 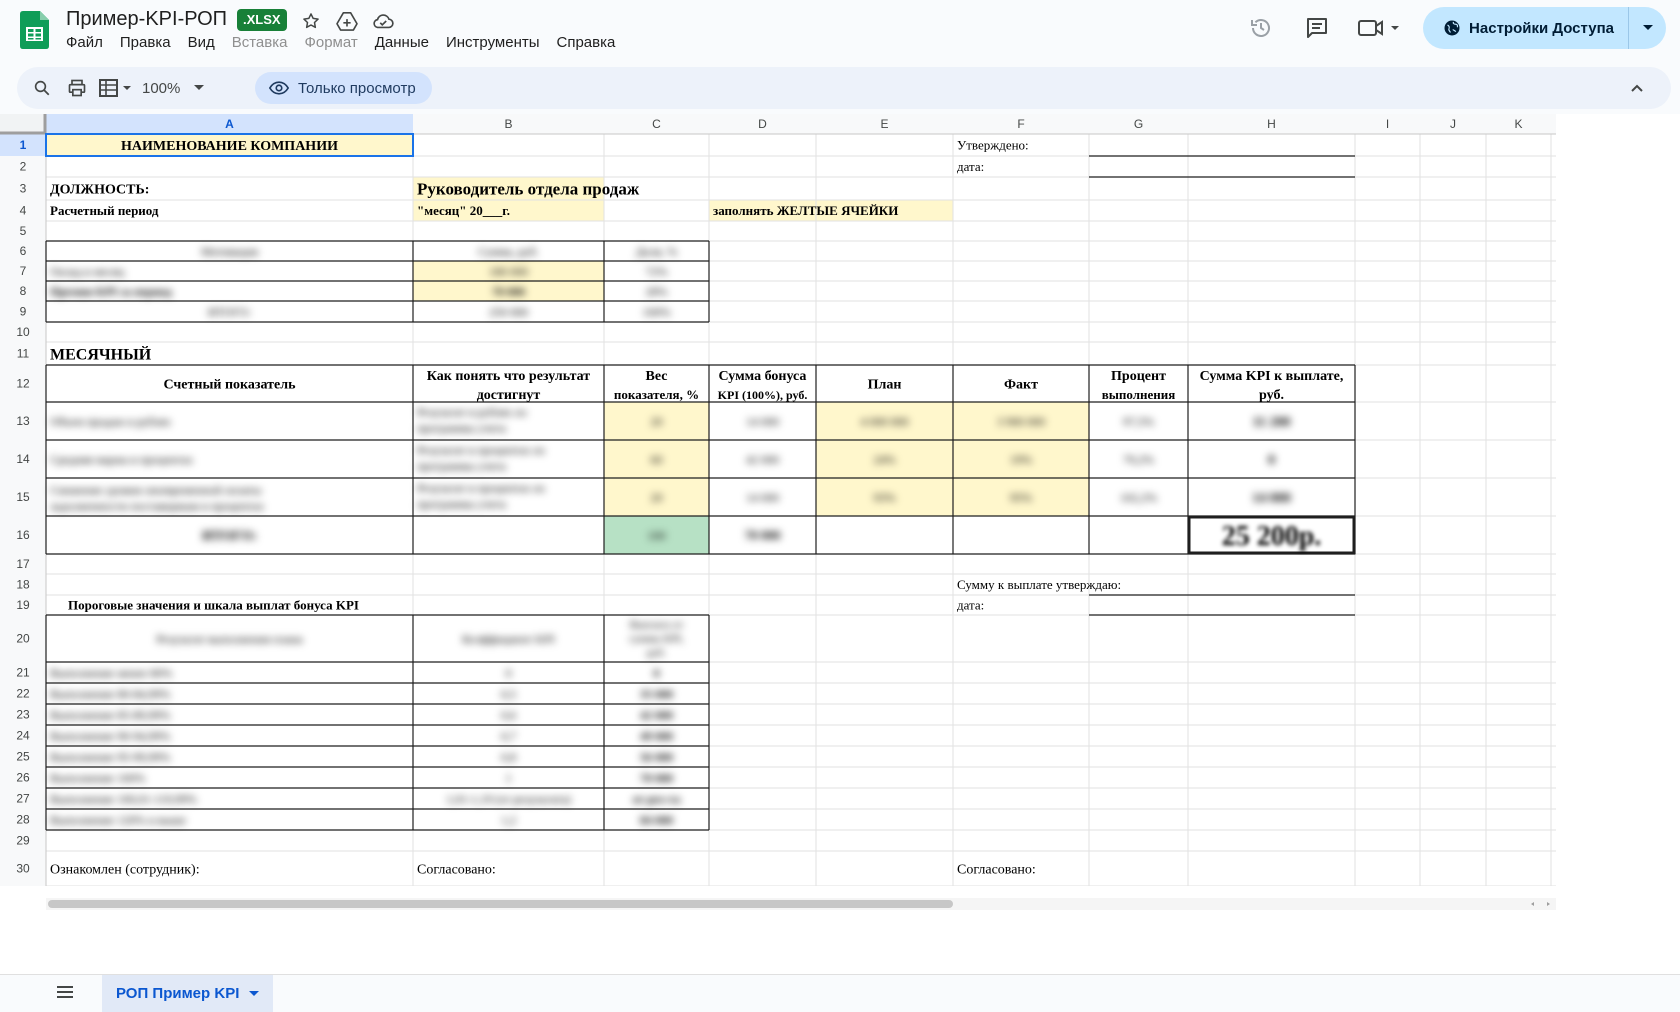 What do you see at coordinates (23, 757) in the screenshot?
I see `row-header-25: 25` at bounding box center [23, 757].